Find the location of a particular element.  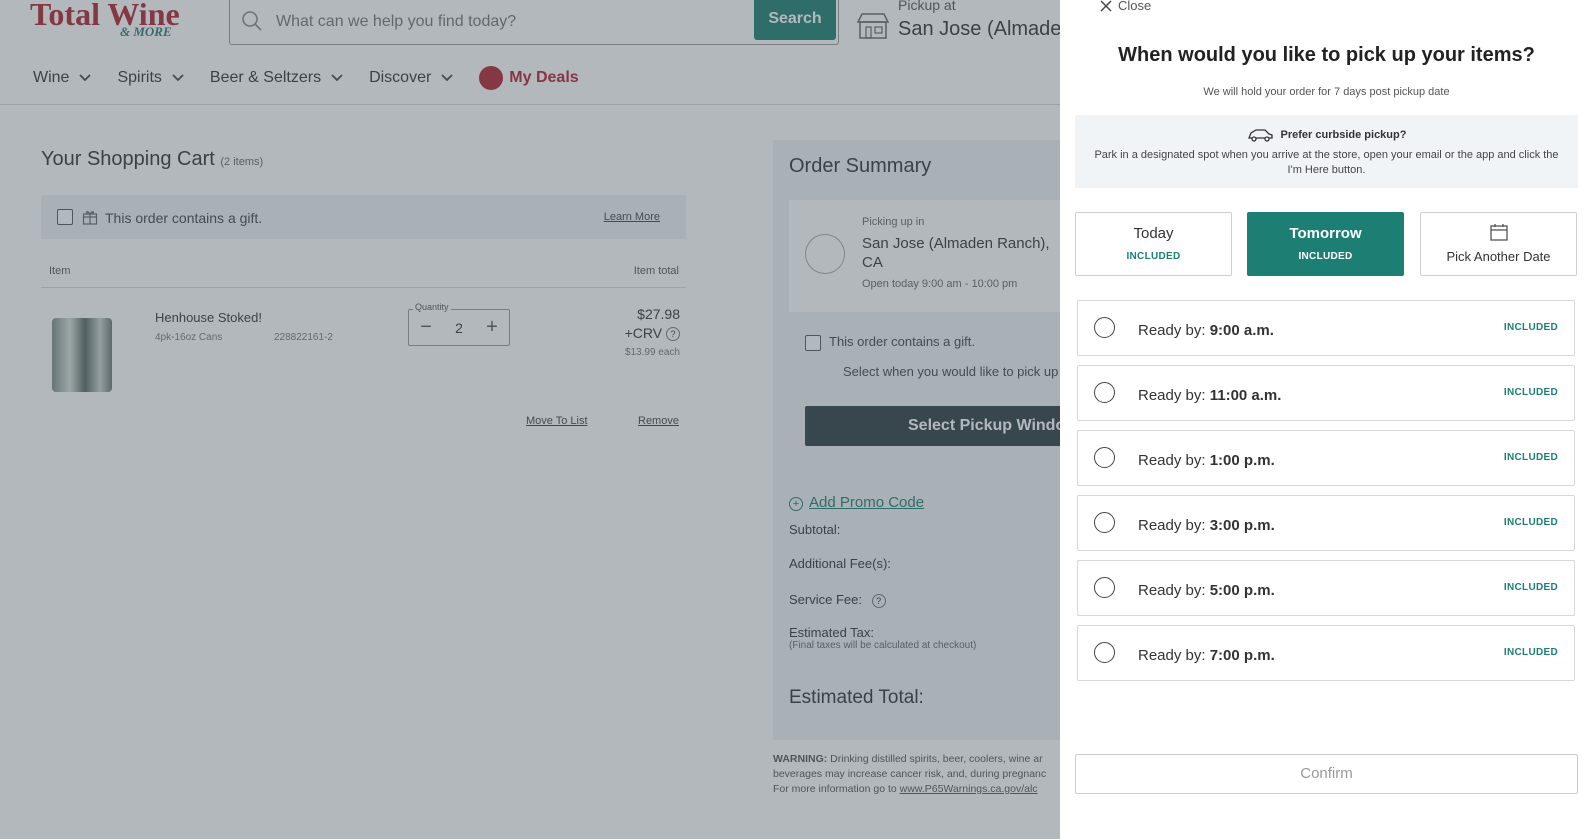

time-slot-label: Ready by: 7:00 p.m. is located at coordinates (1206, 655).